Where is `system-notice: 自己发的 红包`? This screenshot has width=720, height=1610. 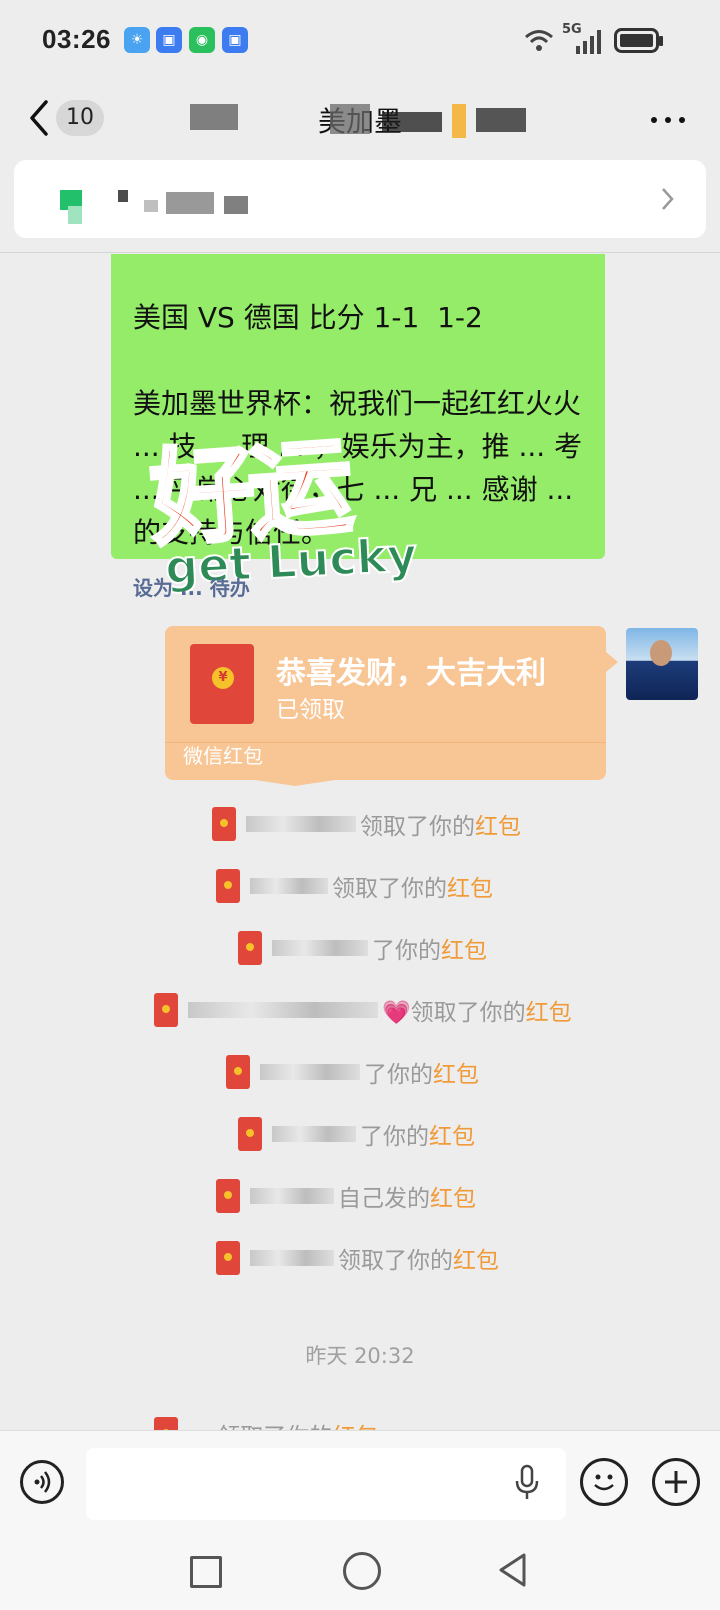 system-notice: 自己发的 红包 is located at coordinates (346, 1196).